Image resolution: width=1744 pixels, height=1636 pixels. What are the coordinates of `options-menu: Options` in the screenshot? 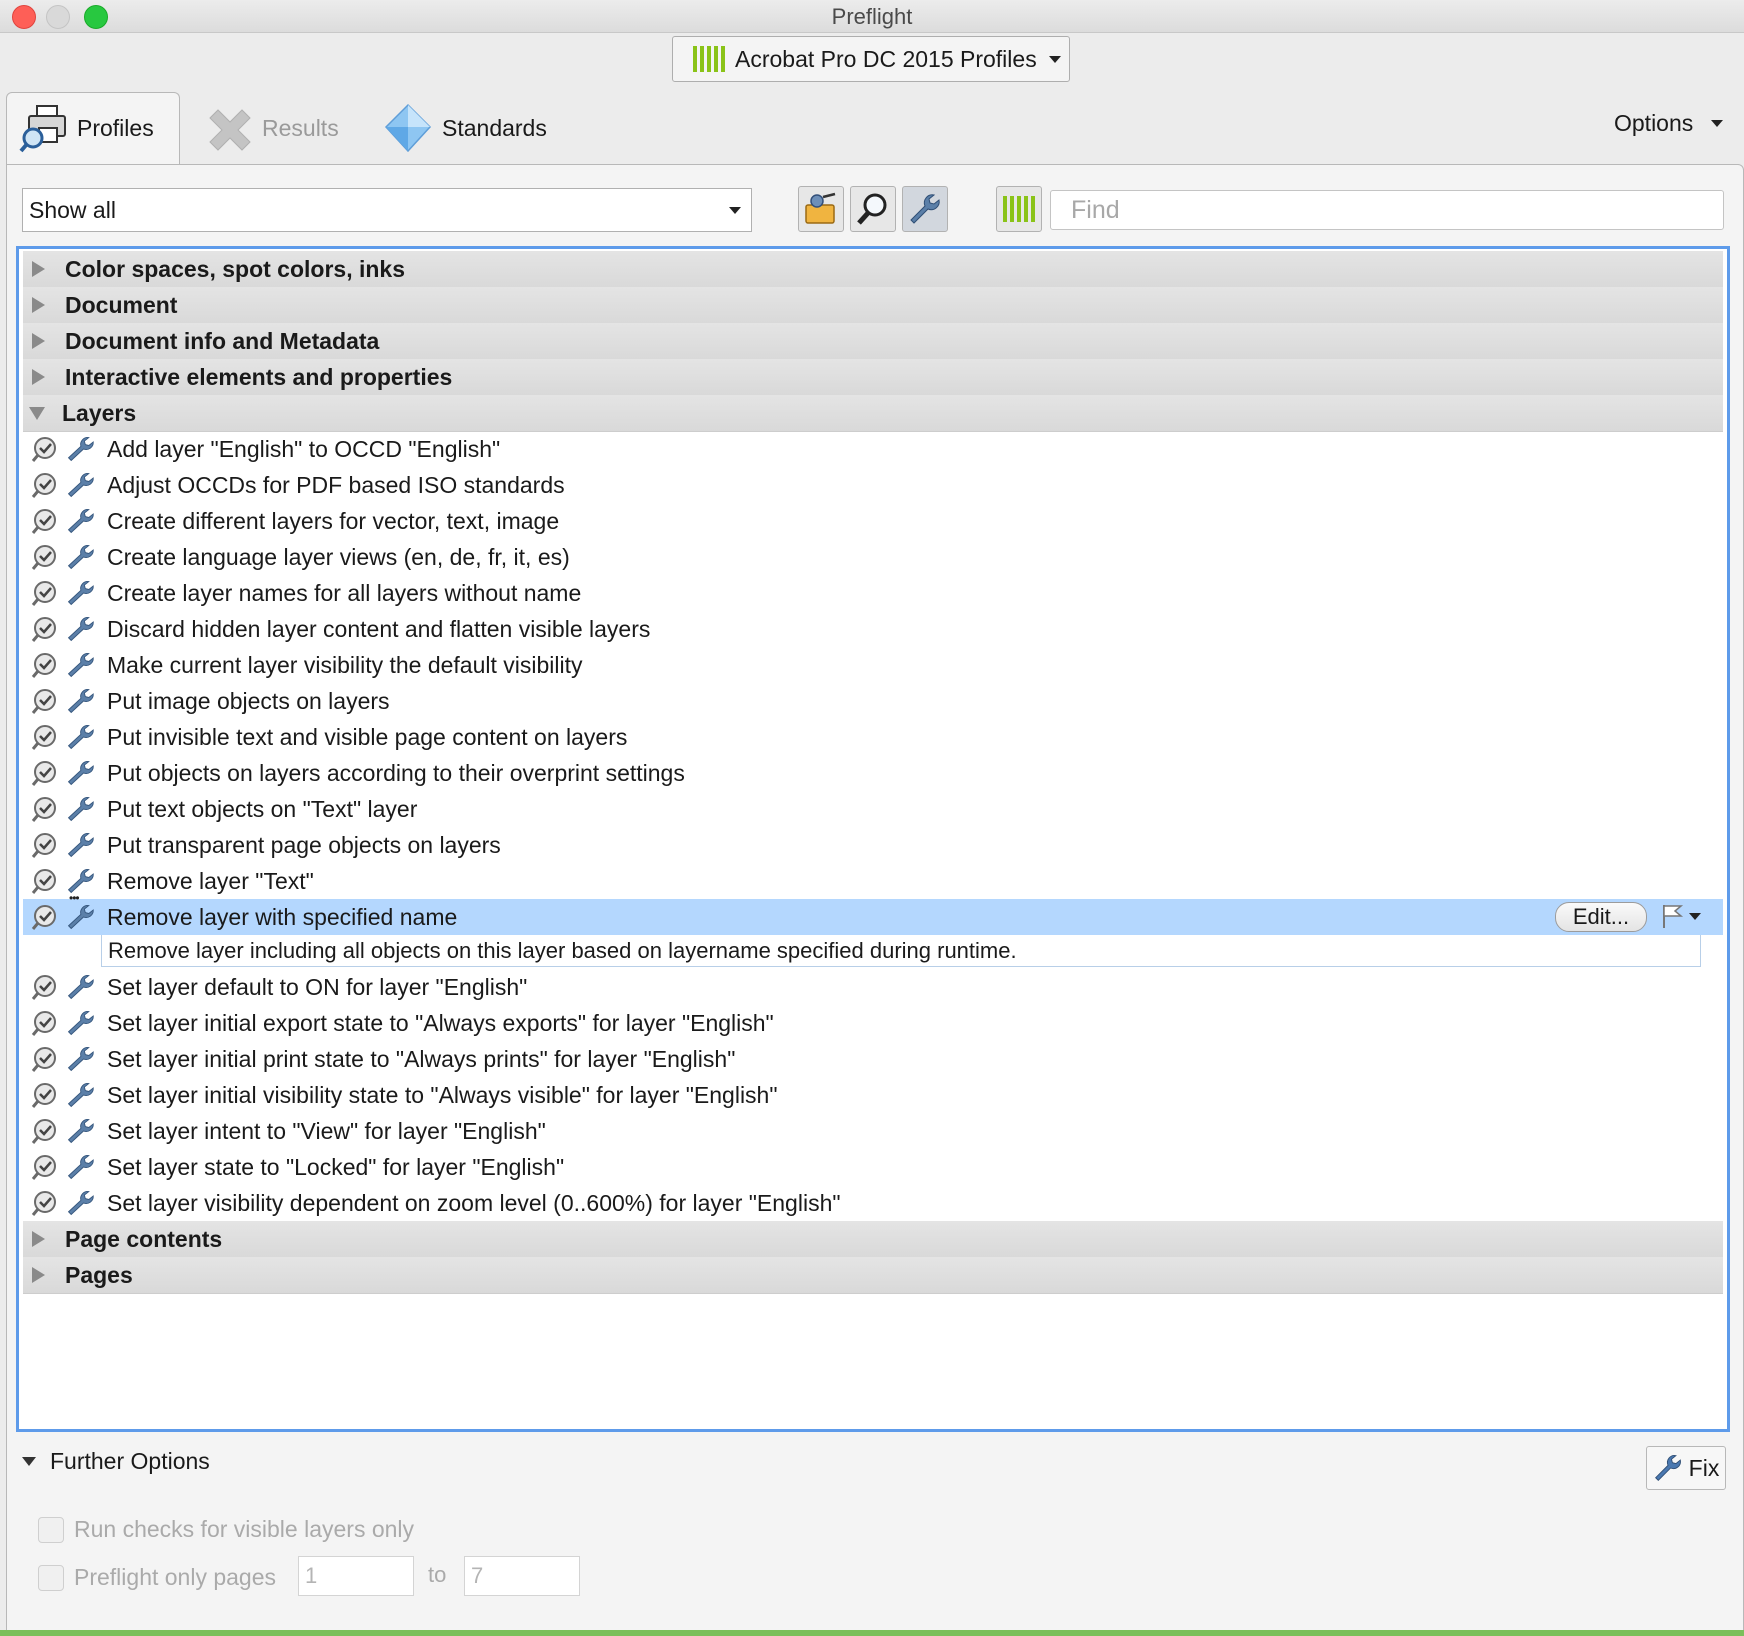 It's located at (1669, 123).